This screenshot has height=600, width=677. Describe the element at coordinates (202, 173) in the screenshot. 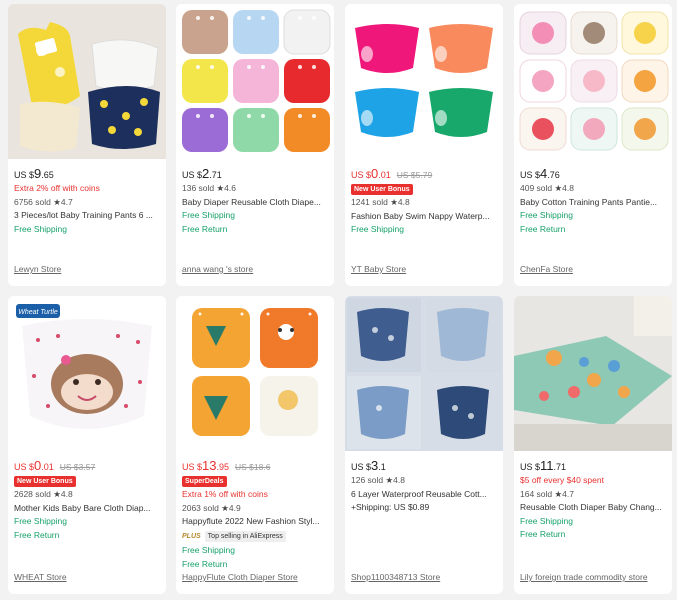

I see `price: US $2.71` at that location.